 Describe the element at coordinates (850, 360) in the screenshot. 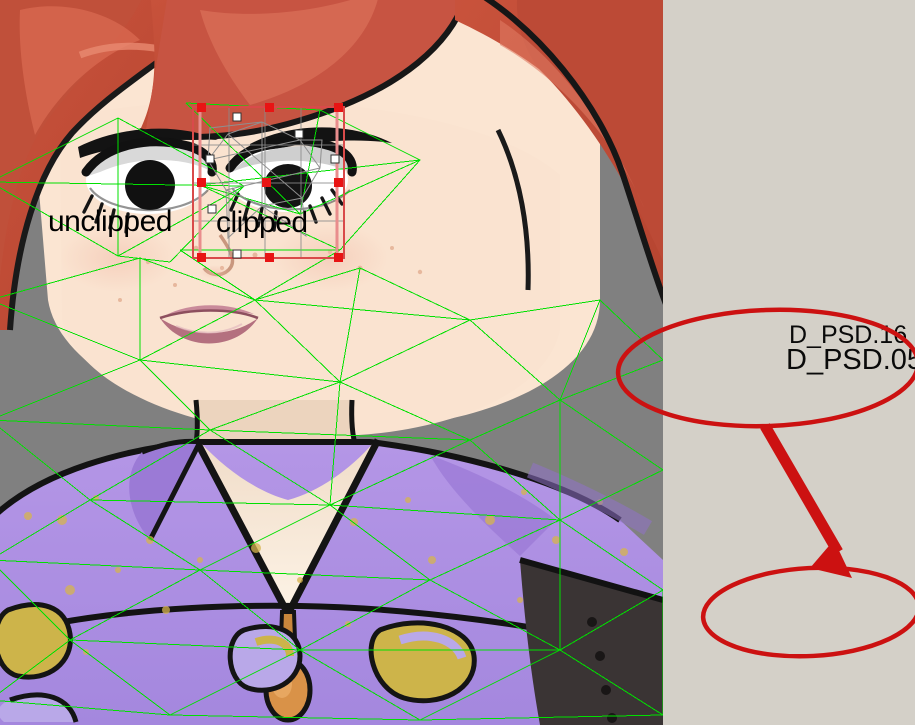

I see `annotation-clip-callout: D_PSD.05` at that location.